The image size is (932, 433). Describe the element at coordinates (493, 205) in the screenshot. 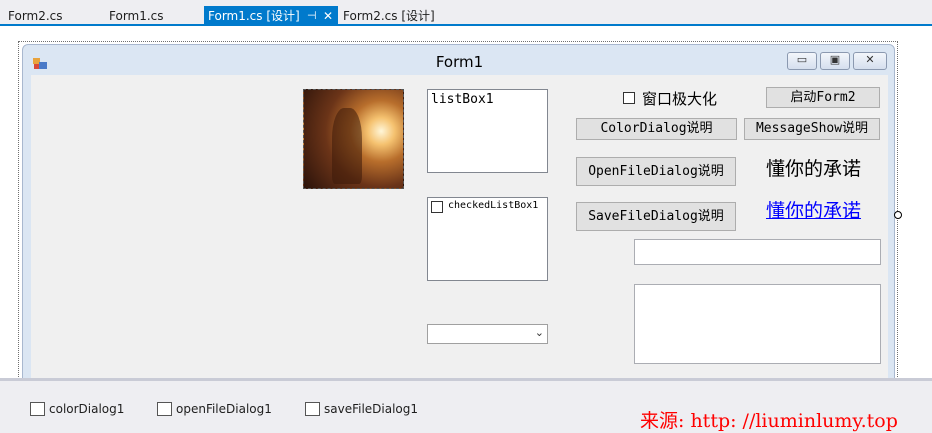

I see `checked-listbox-item: checkedListBox1` at that location.